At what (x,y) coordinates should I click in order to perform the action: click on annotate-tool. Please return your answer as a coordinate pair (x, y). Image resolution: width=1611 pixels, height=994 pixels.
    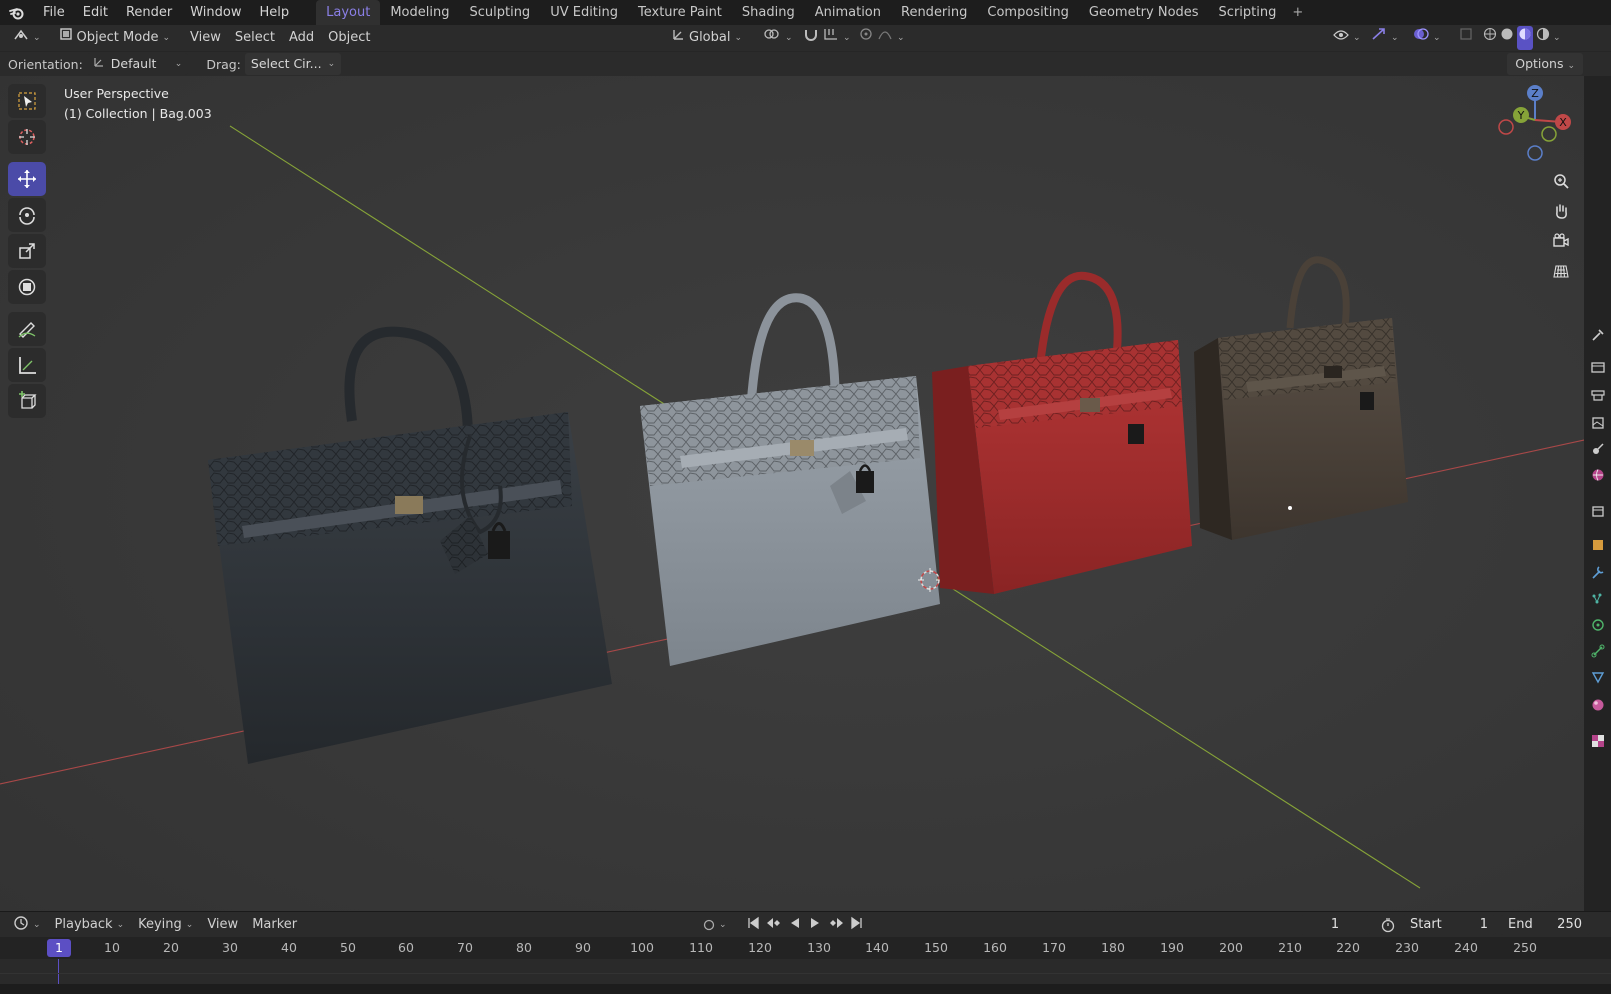
    Looking at the image, I should click on (27, 329).